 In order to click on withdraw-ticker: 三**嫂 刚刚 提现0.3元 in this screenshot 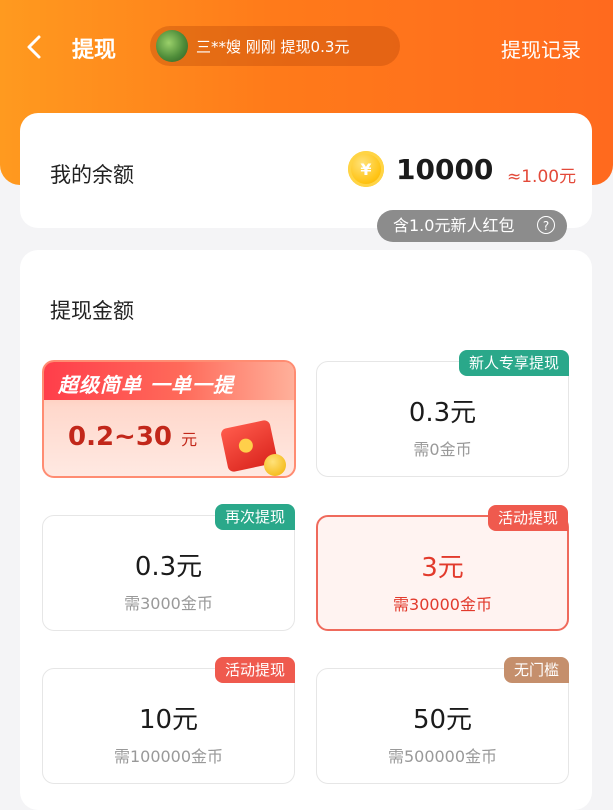, I will do `click(275, 46)`.